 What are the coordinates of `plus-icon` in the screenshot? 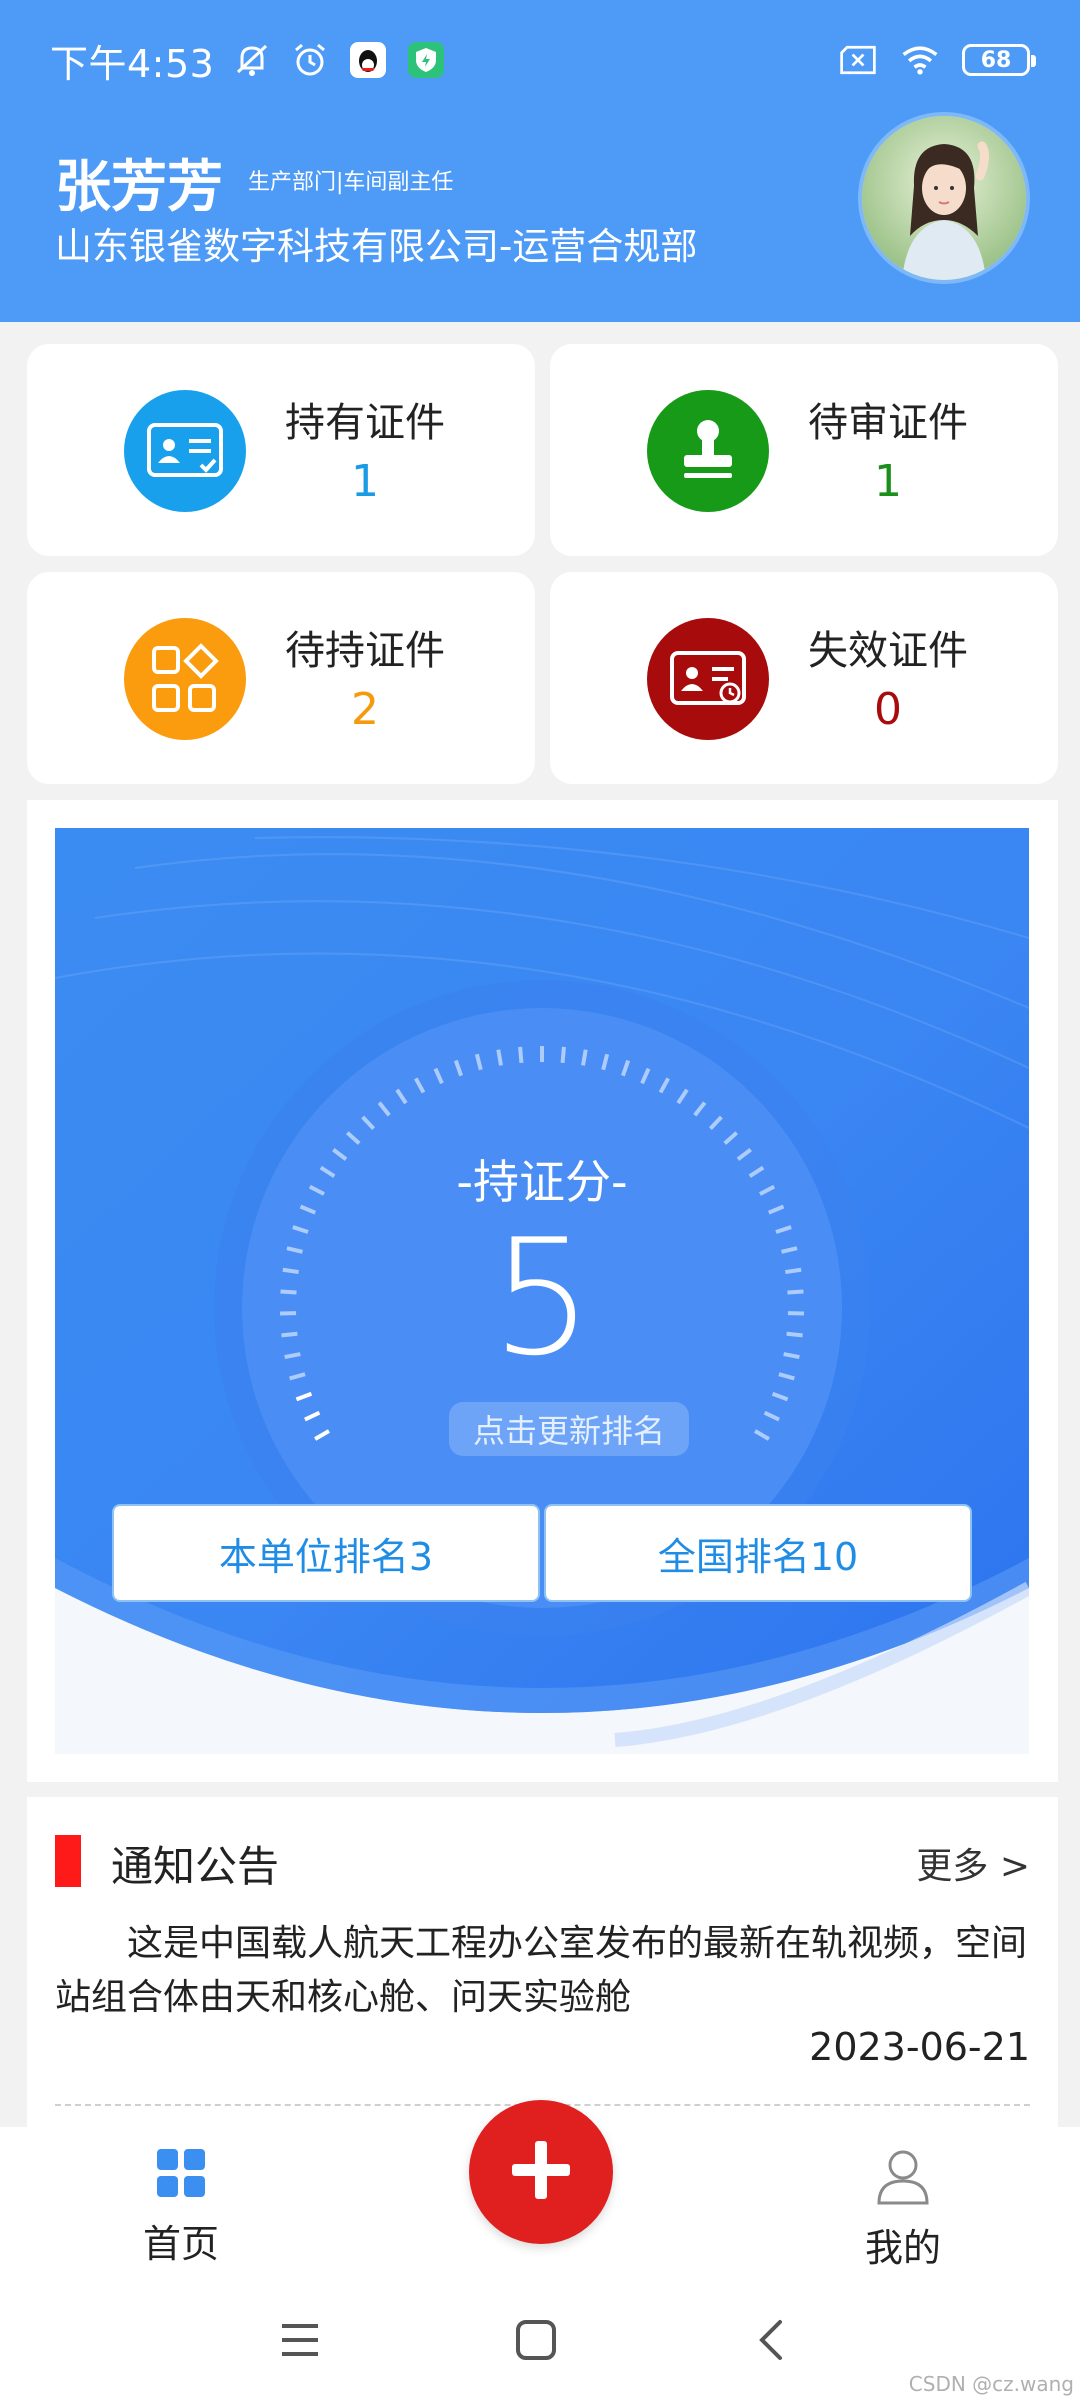 It's located at (541, 2172).